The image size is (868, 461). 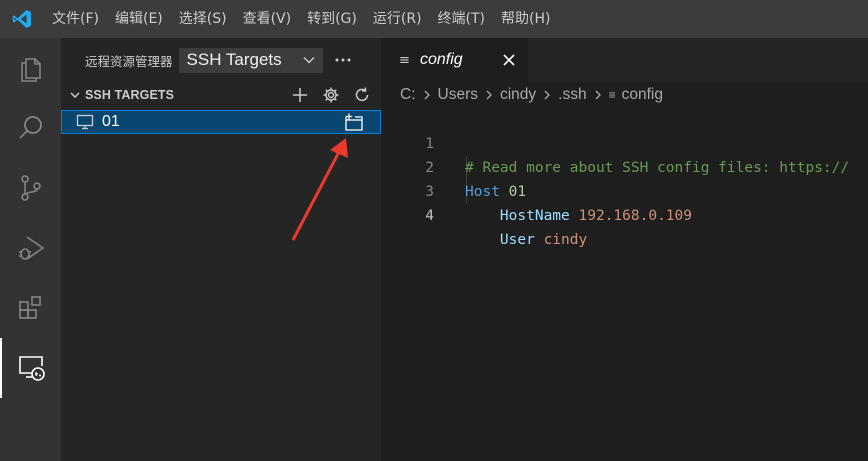 I want to click on breadcrumb-users: Users, so click(x=458, y=95).